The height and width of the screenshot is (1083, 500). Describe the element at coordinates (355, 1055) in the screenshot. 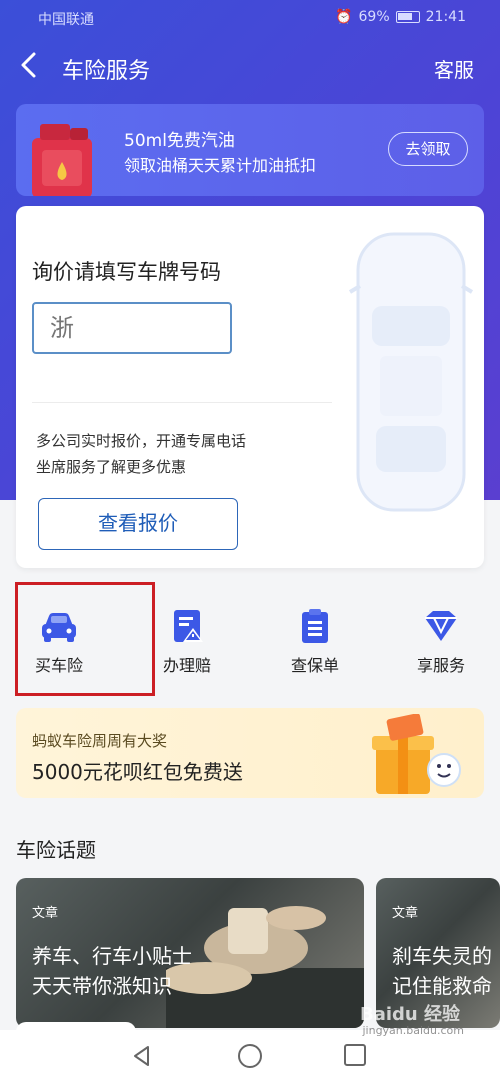

I see `nav-recent-icon` at that location.